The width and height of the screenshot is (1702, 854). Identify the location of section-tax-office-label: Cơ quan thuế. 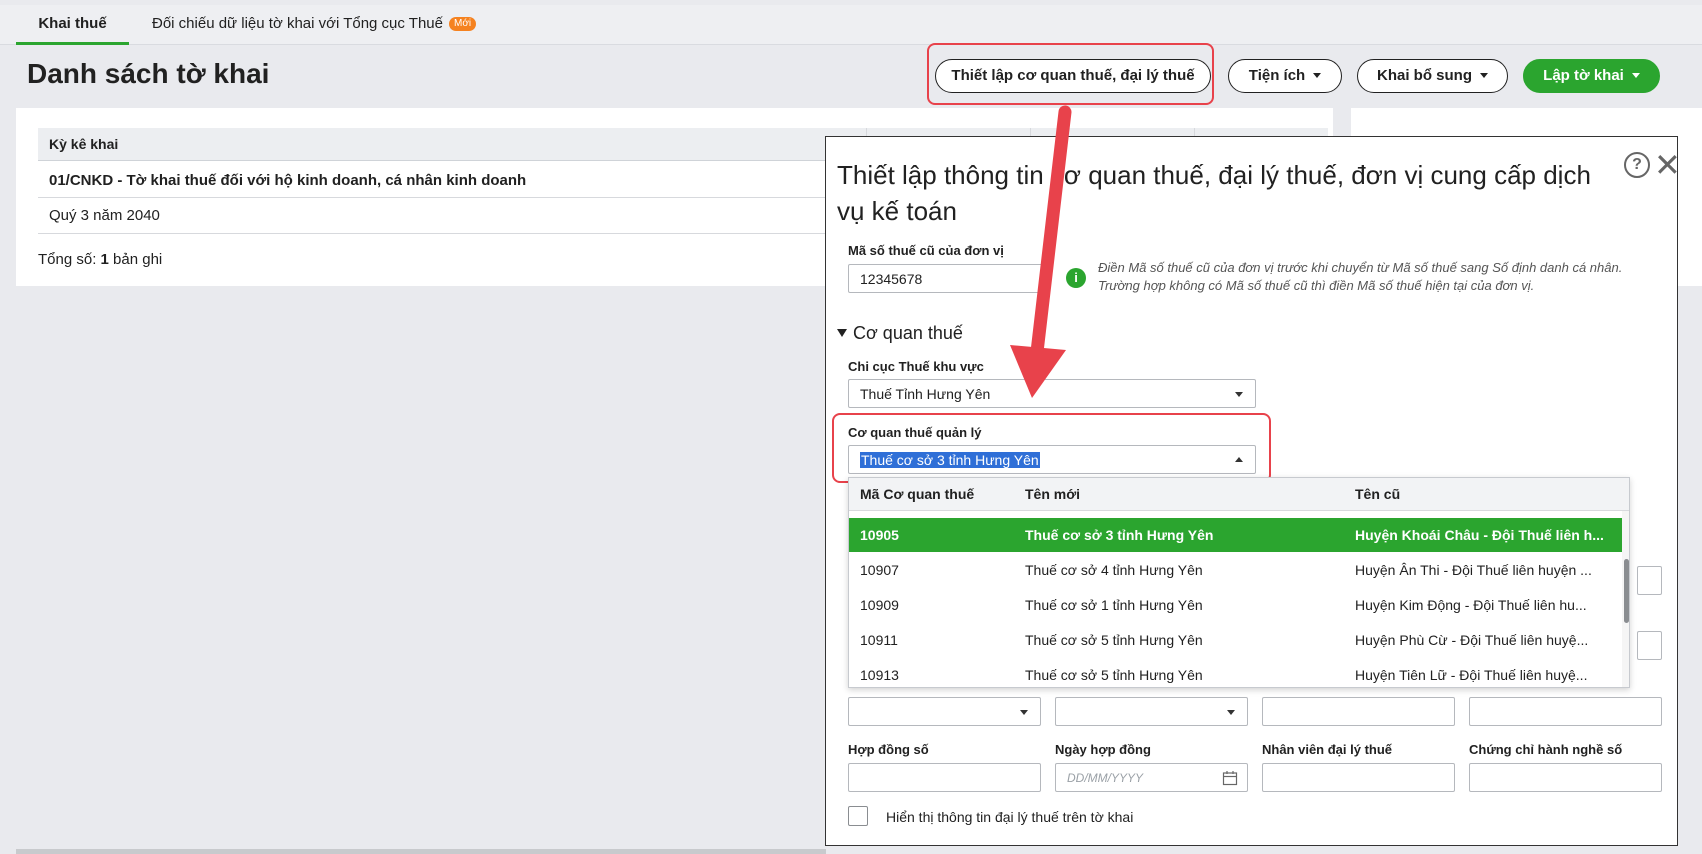
(908, 333).